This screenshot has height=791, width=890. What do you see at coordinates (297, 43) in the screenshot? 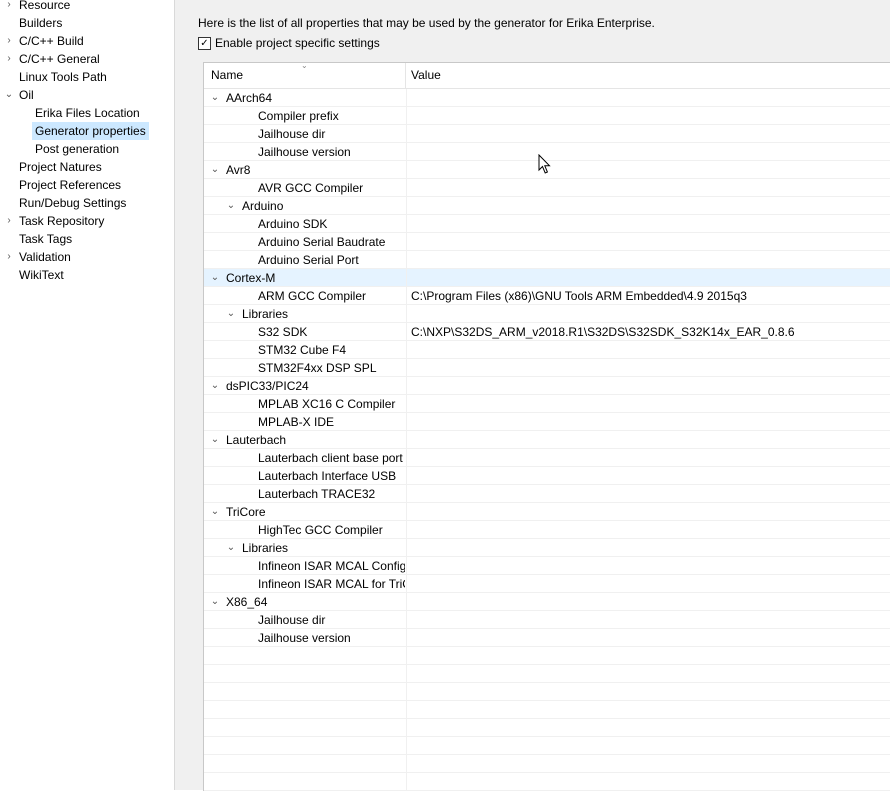
I see `enable-label: Enable project specific settings` at bounding box center [297, 43].